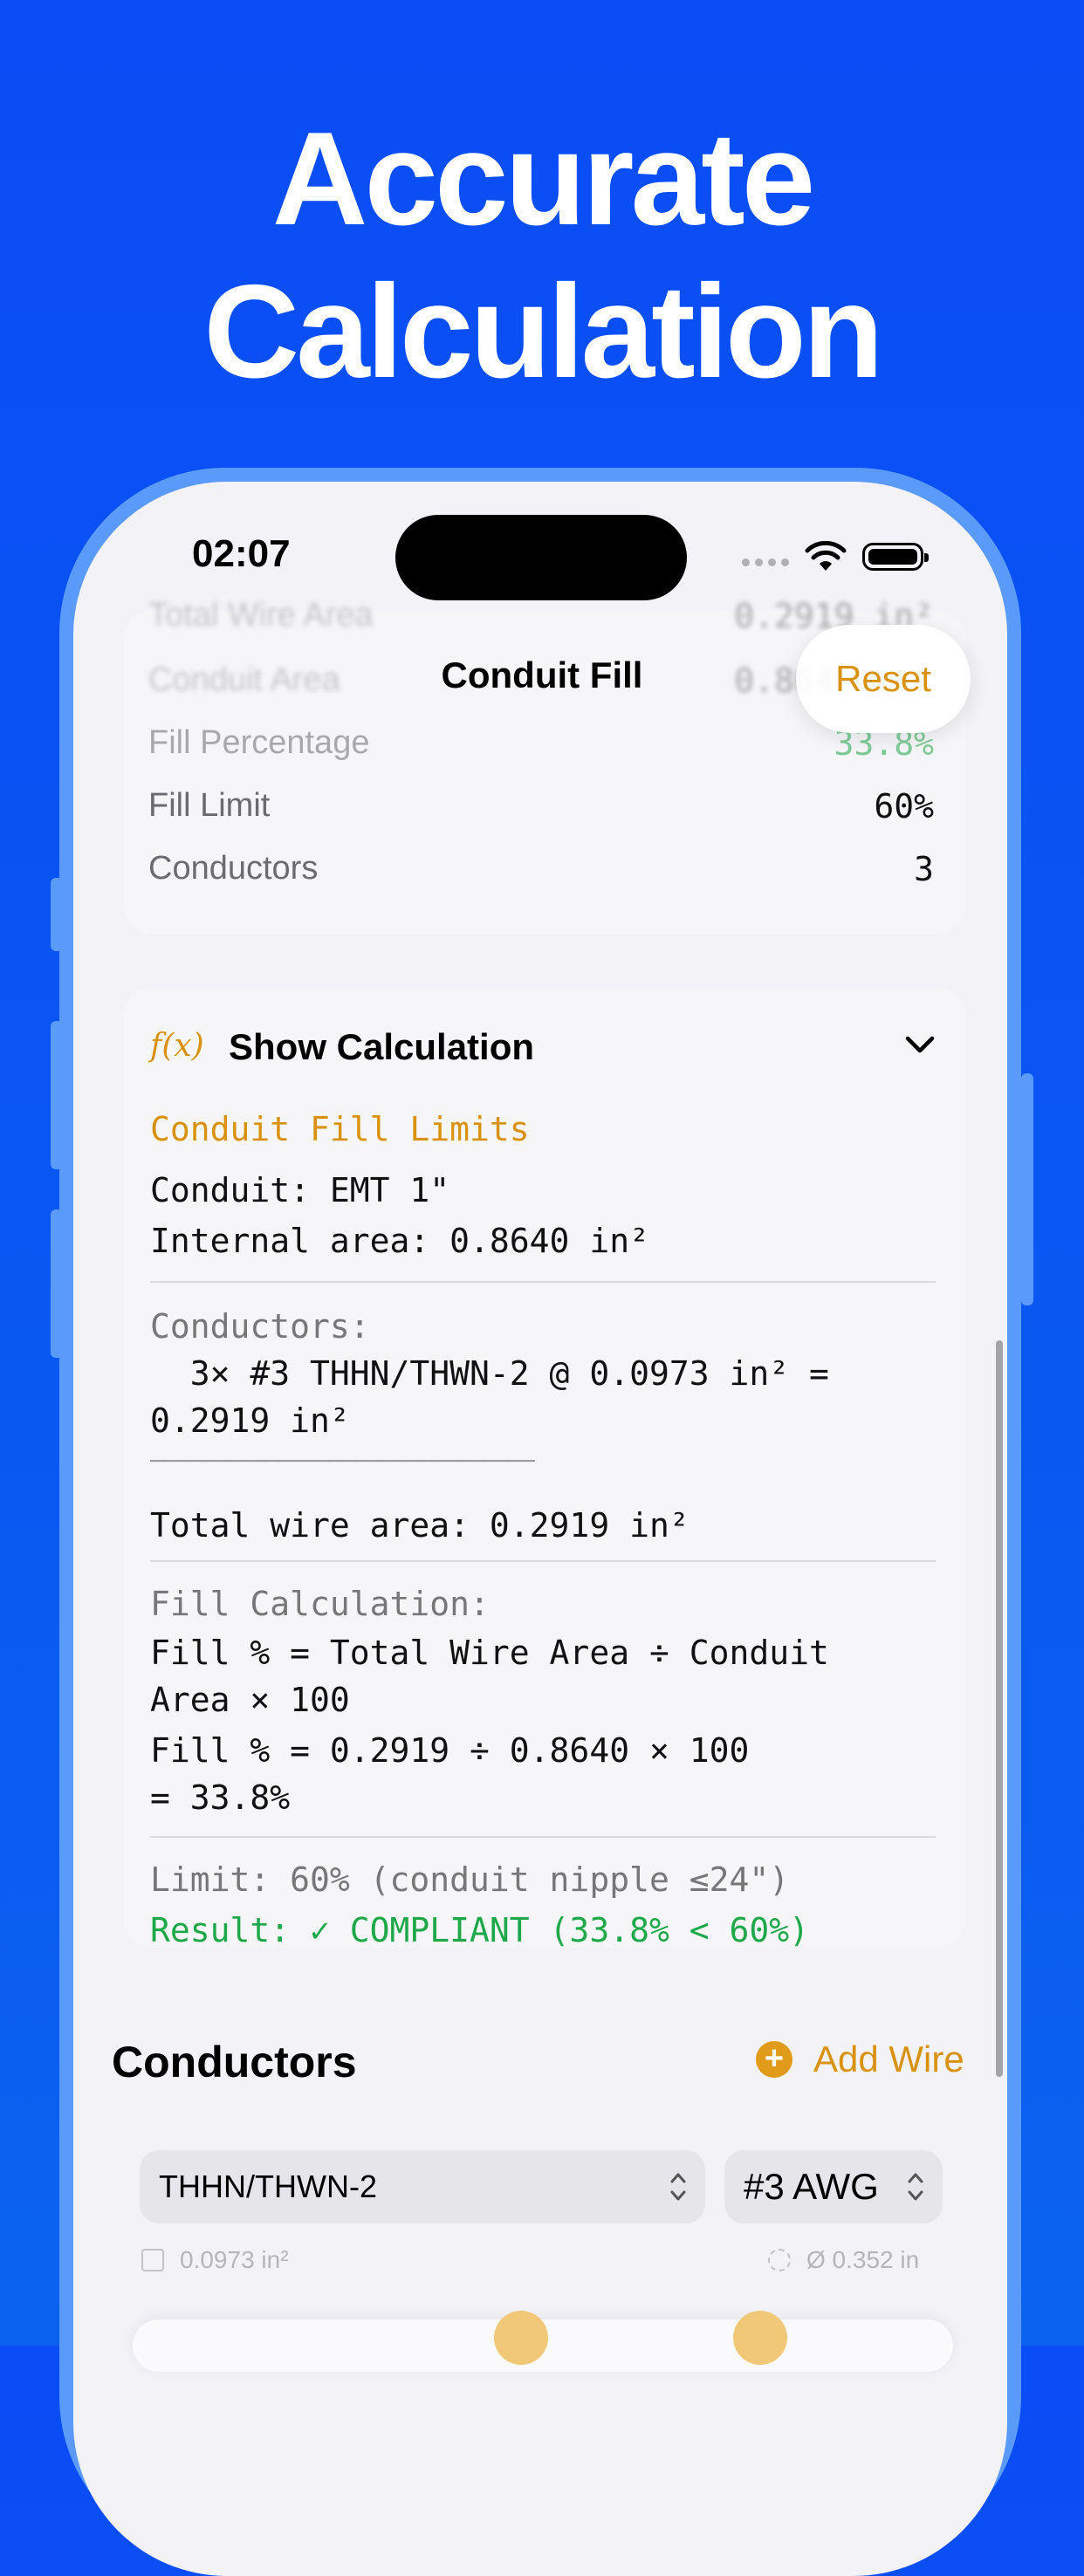 Image resolution: width=1084 pixels, height=2576 pixels. What do you see at coordinates (381, 1047) in the screenshot?
I see `show-calculation-toggle: Show Calculation` at bounding box center [381, 1047].